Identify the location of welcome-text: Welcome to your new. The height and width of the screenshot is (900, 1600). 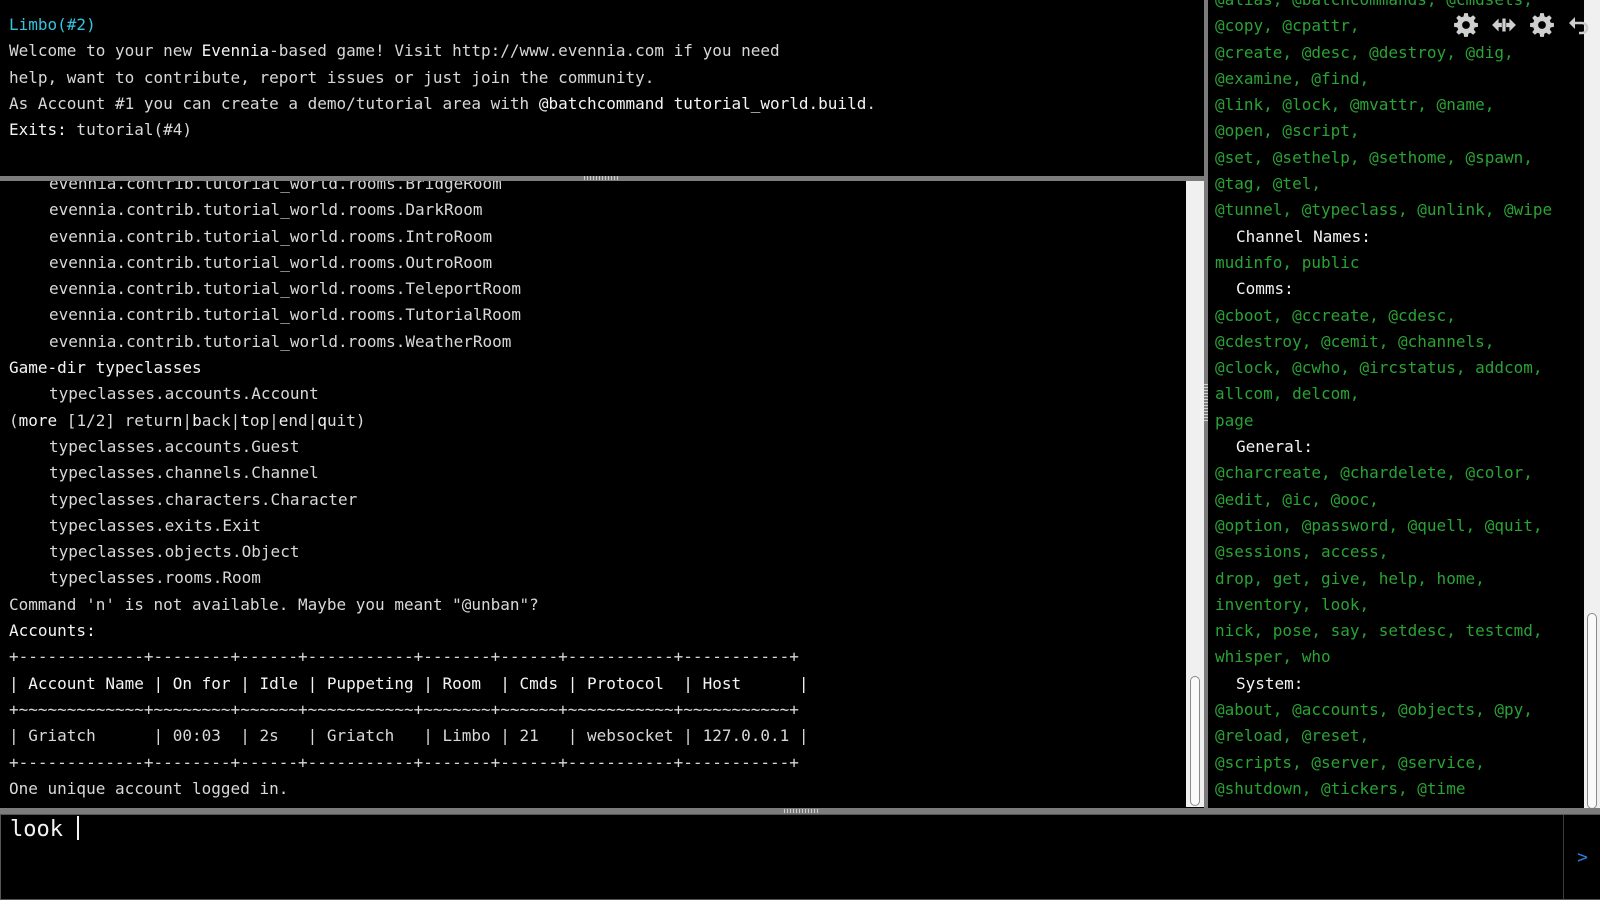
(105, 51).